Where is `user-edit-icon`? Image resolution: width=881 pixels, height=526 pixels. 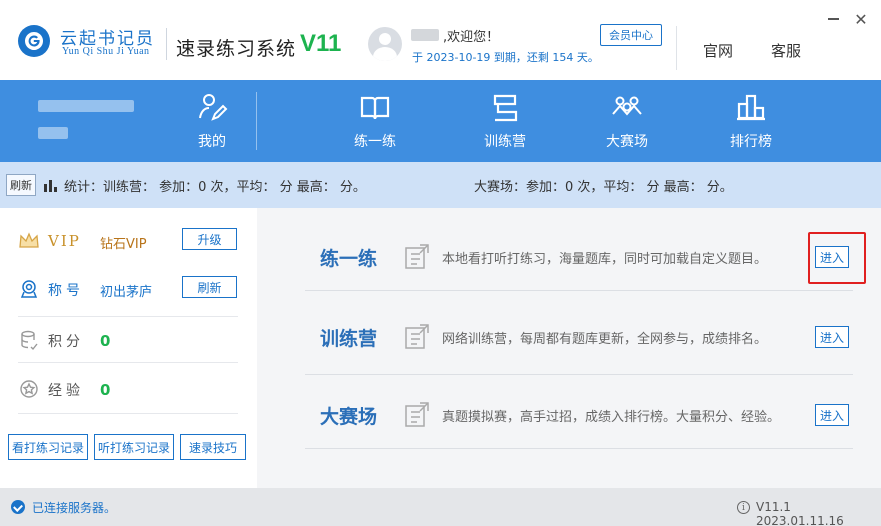
user-edit-icon is located at coordinates (213, 107).